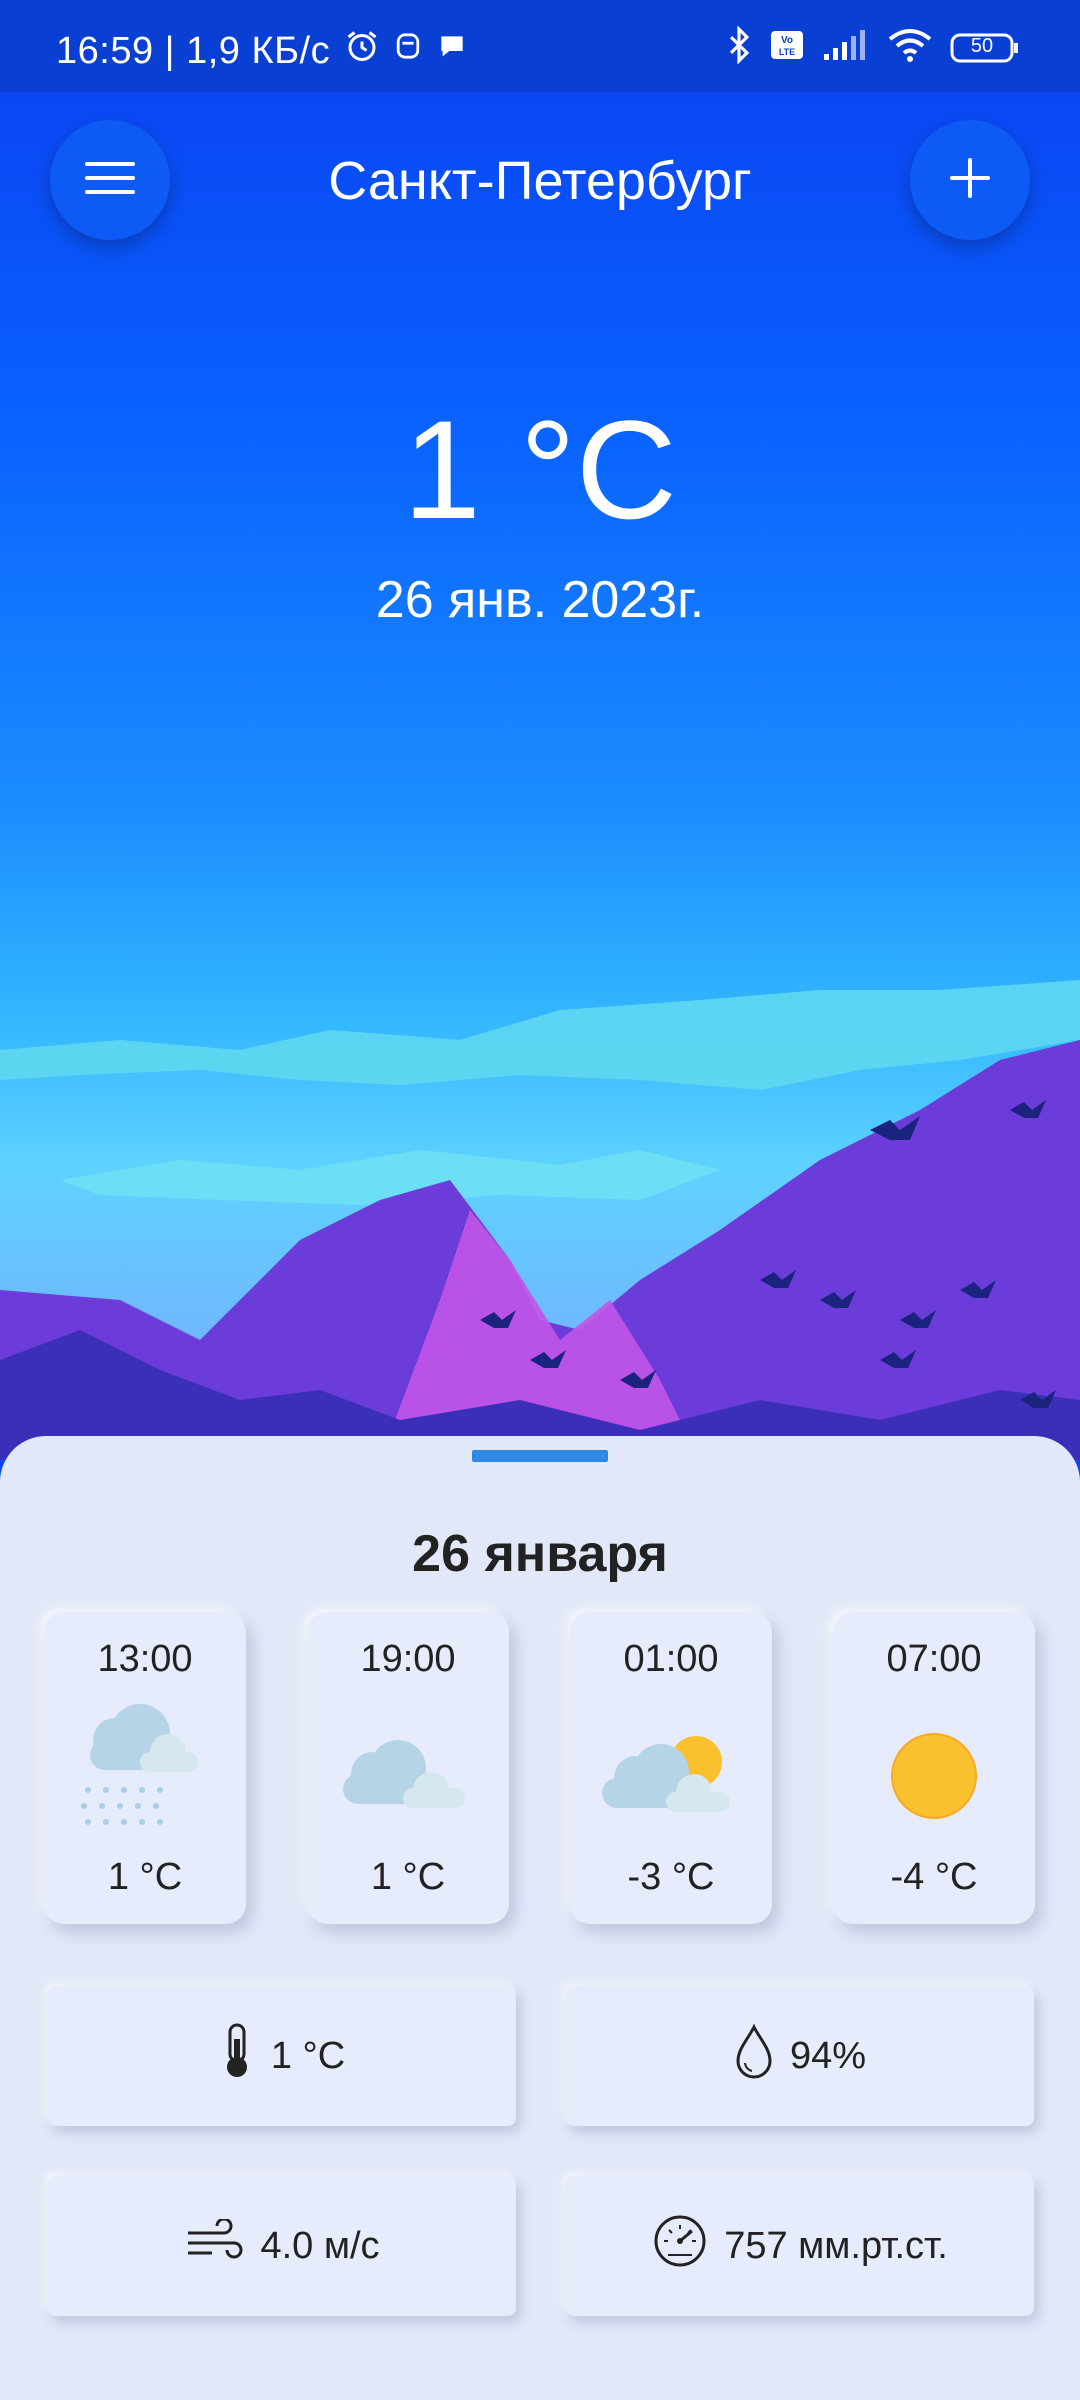 This screenshot has height=2400, width=1080. I want to click on wind-stat-card: 4.0 м/с, so click(282, 2246).